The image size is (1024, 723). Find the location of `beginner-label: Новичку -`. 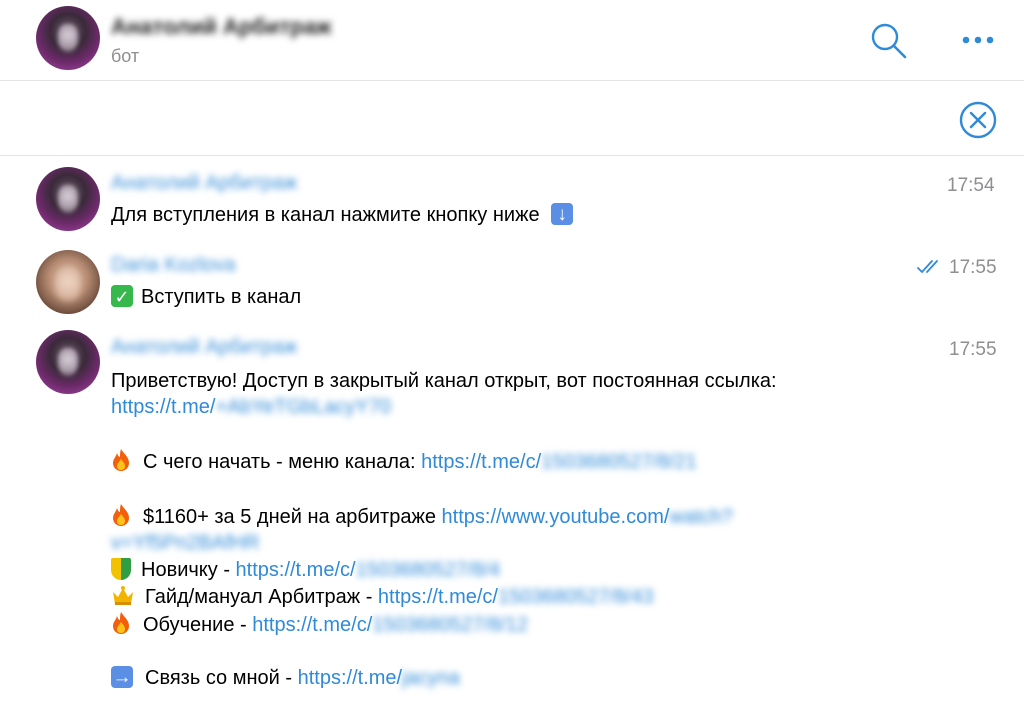

beginner-label: Новичку - is located at coordinates (188, 570).